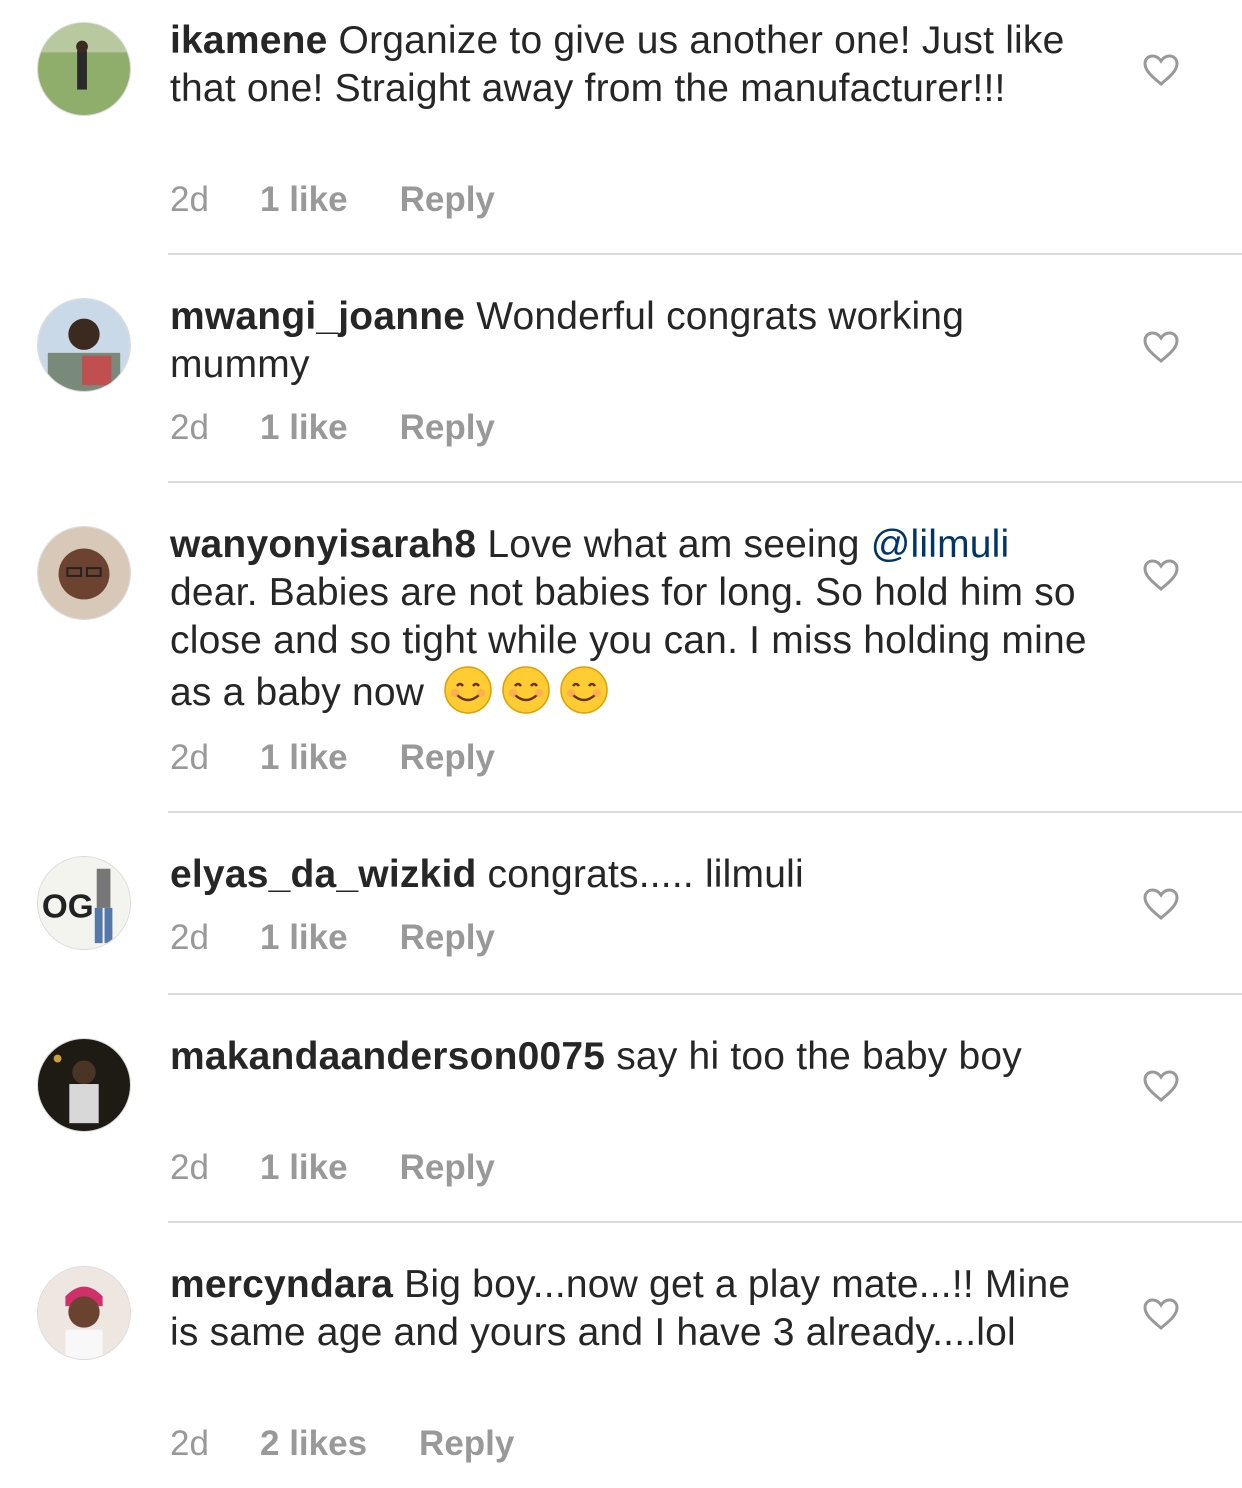 Image resolution: width=1242 pixels, height=1488 pixels. I want to click on comment-username: makandaanderson0075, so click(387, 1056).